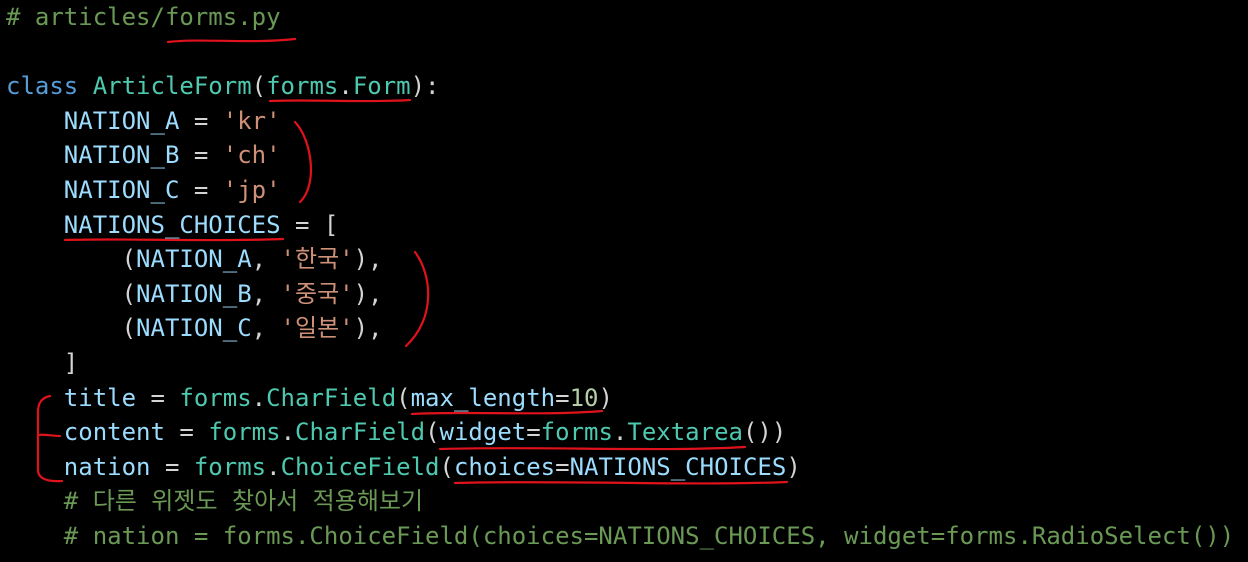  What do you see at coordinates (100, 397) in the screenshot?
I see `code-token: title` at bounding box center [100, 397].